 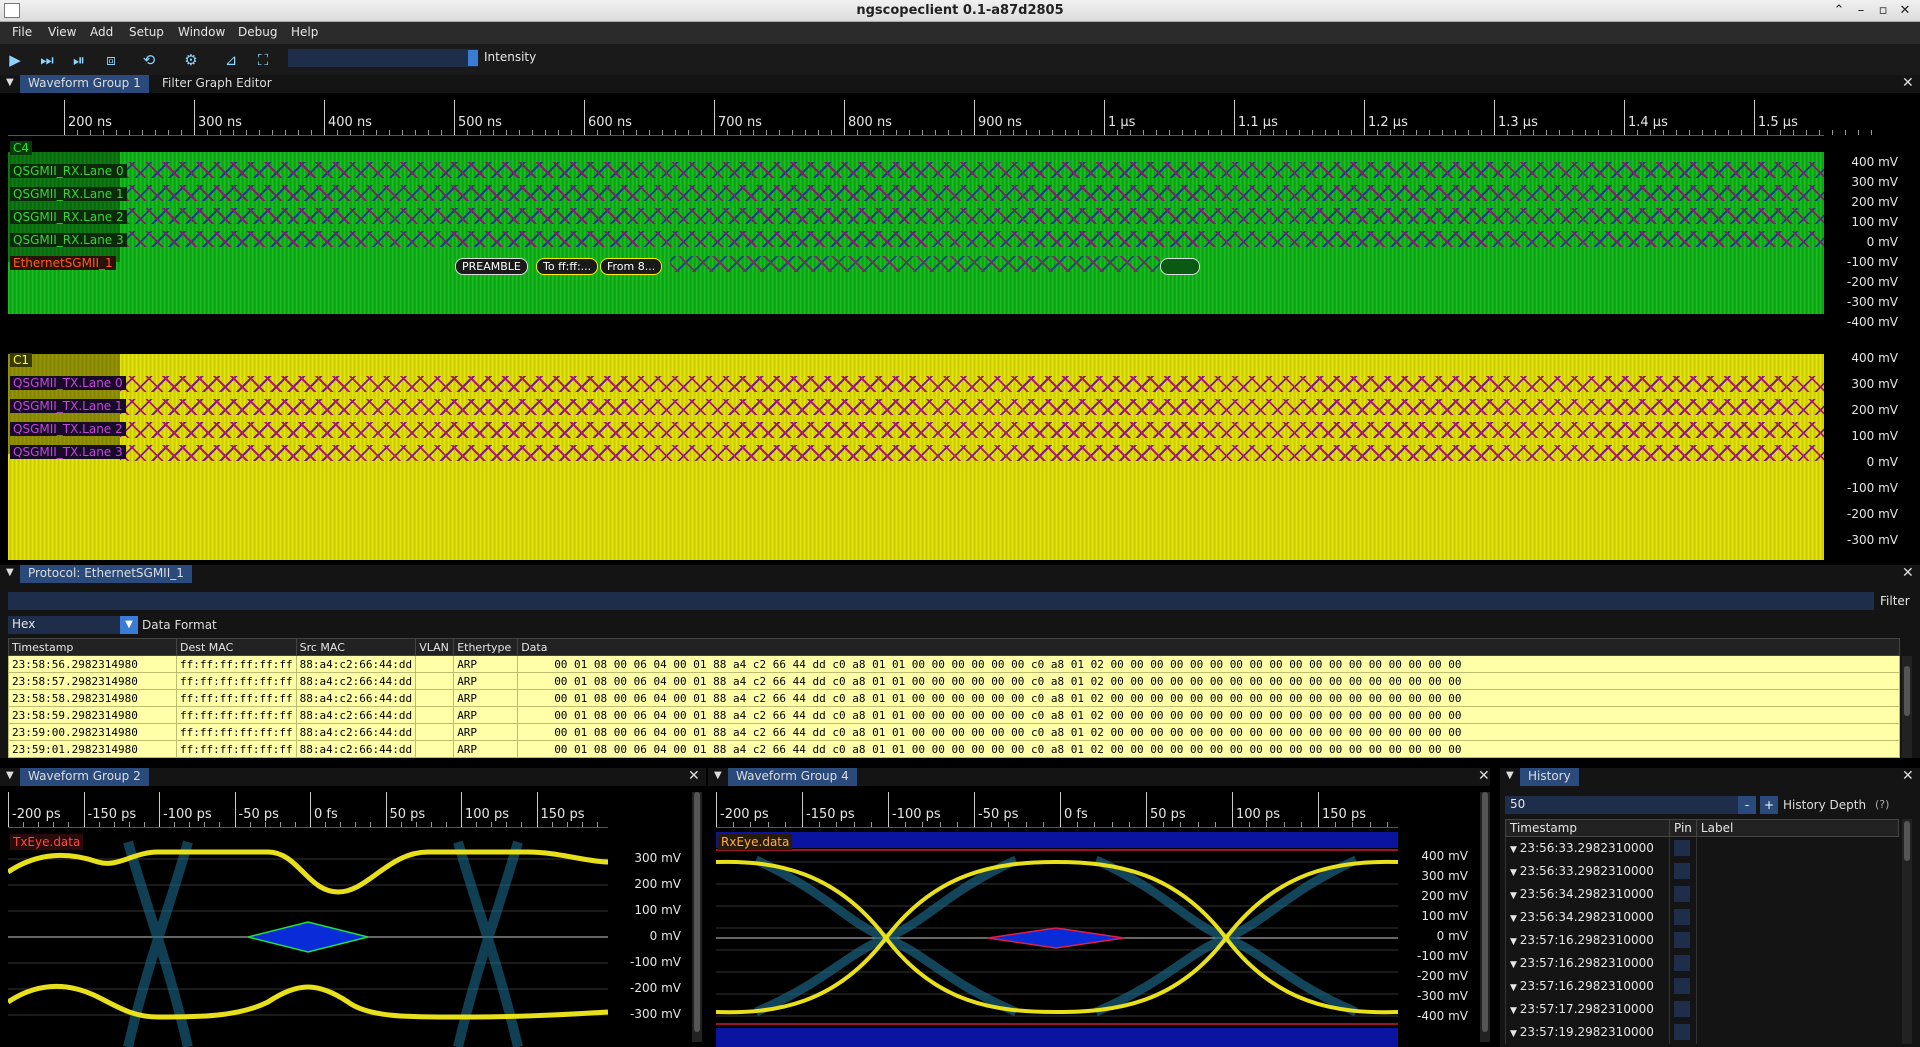 I want to click on protocol-scrollbar, so click(x=1907, y=707).